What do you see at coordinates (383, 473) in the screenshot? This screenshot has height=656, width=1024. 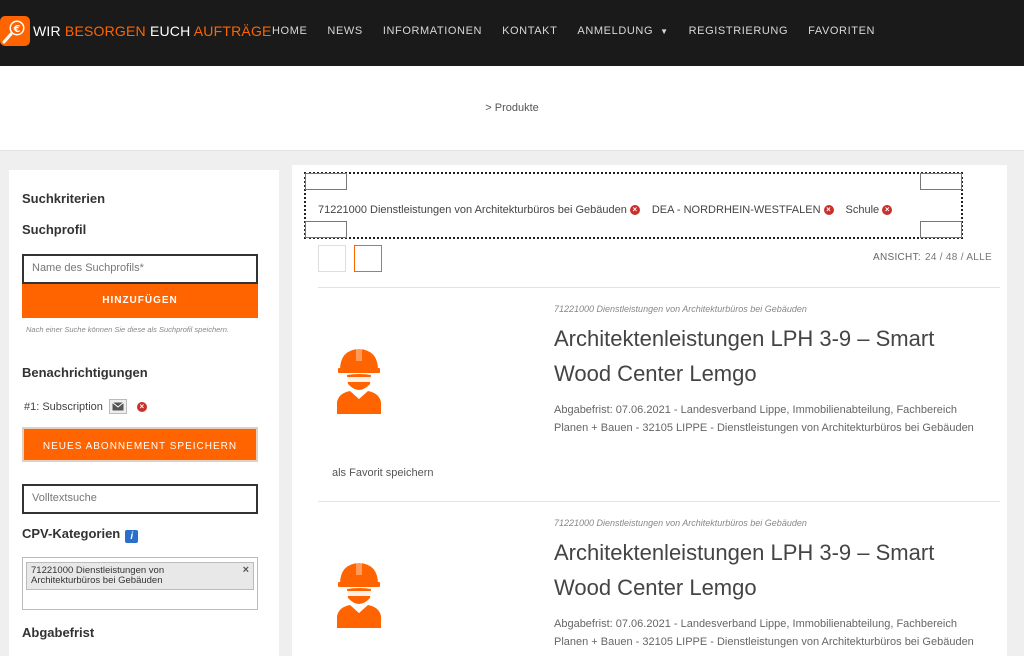 I see `save-favorite-link: als Favorit speichern` at bounding box center [383, 473].